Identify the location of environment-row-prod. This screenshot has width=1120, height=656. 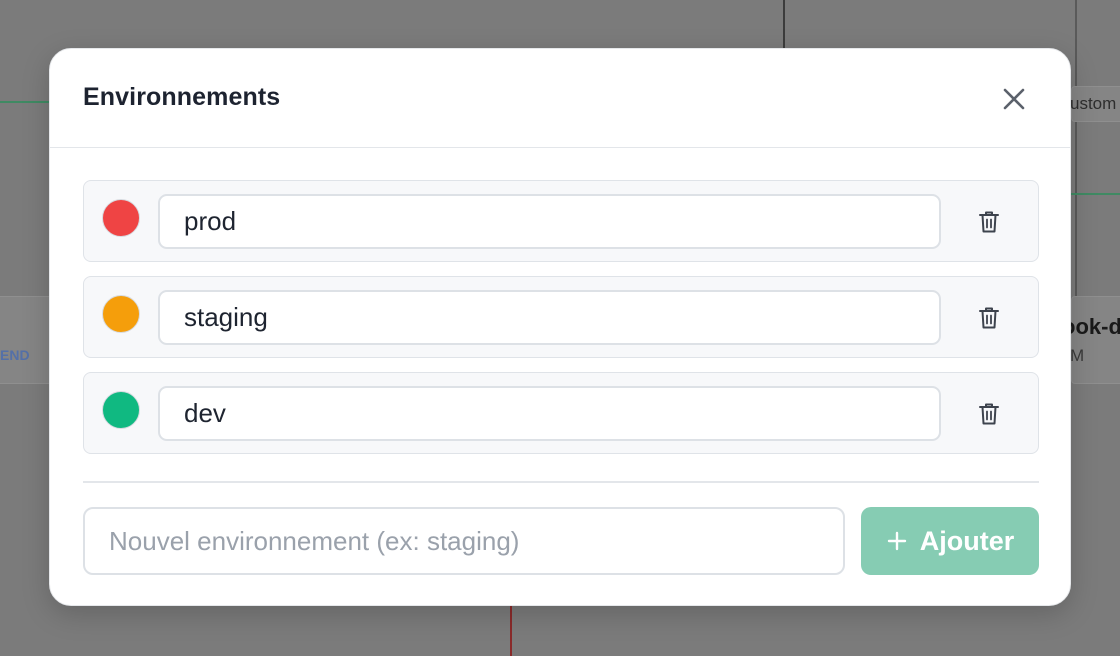
(561, 221).